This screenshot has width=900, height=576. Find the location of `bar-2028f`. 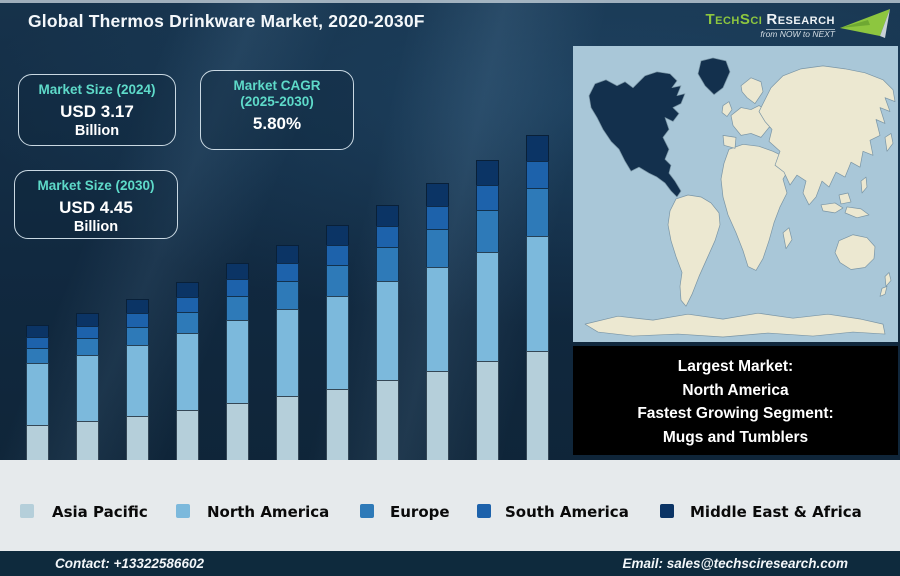

bar-2028f is located at coordinates (437, 321).